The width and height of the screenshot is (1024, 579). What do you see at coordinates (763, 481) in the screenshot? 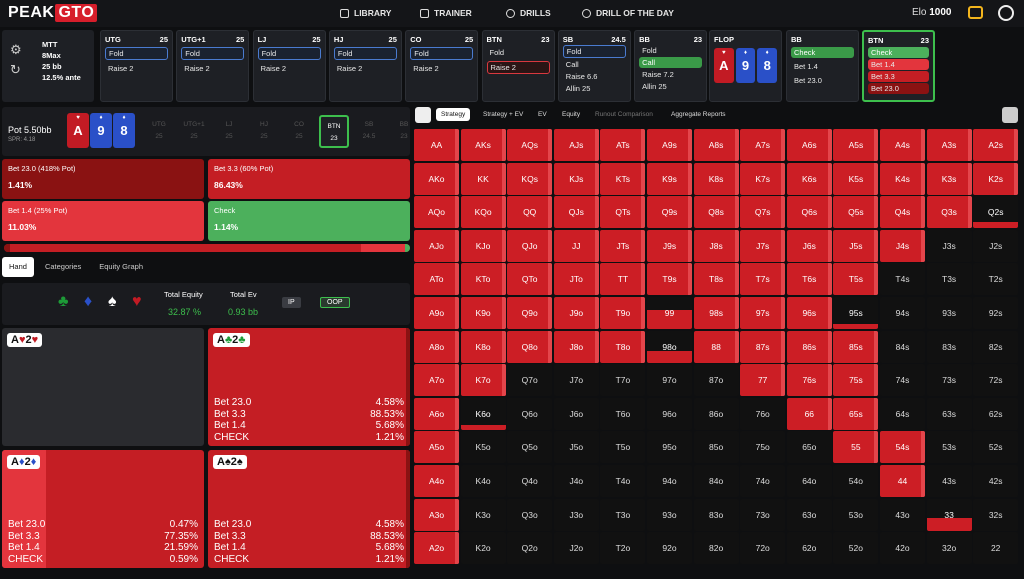
I see `range-cell: 74o` at bounding box center [763, 481].